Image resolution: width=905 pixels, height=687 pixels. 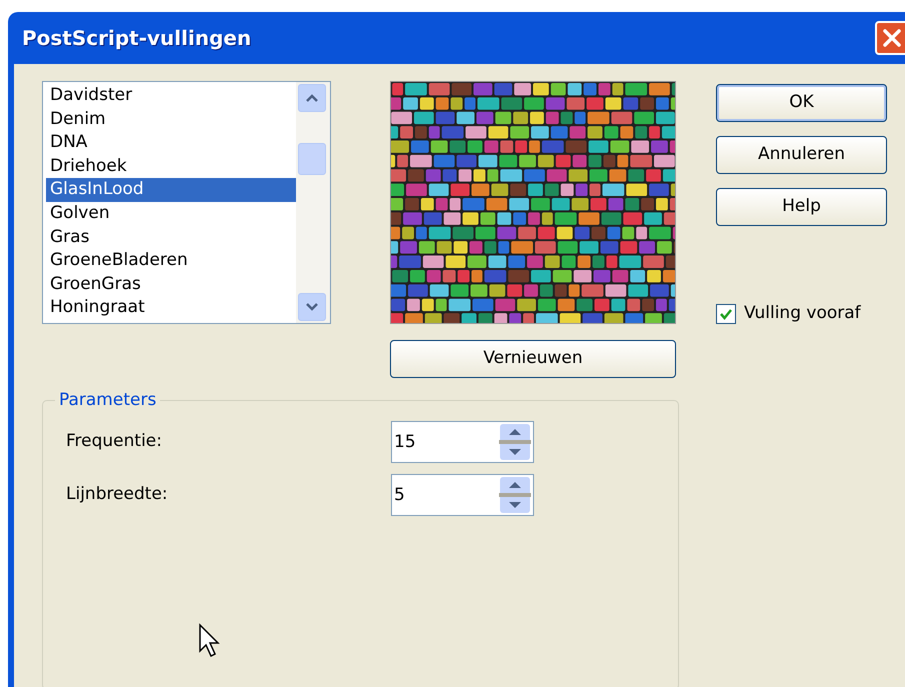 I want to click on scroll-up-button, so click(x=312, y=98).